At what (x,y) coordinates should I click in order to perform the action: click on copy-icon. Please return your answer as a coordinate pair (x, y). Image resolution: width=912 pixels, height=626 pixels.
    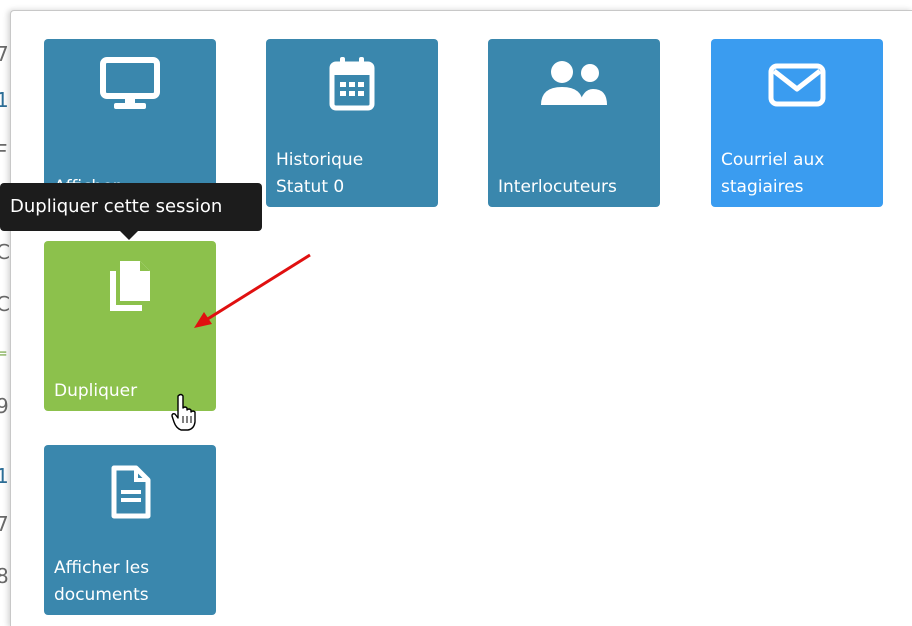
    Looking at the image, I should click on (130, 286).